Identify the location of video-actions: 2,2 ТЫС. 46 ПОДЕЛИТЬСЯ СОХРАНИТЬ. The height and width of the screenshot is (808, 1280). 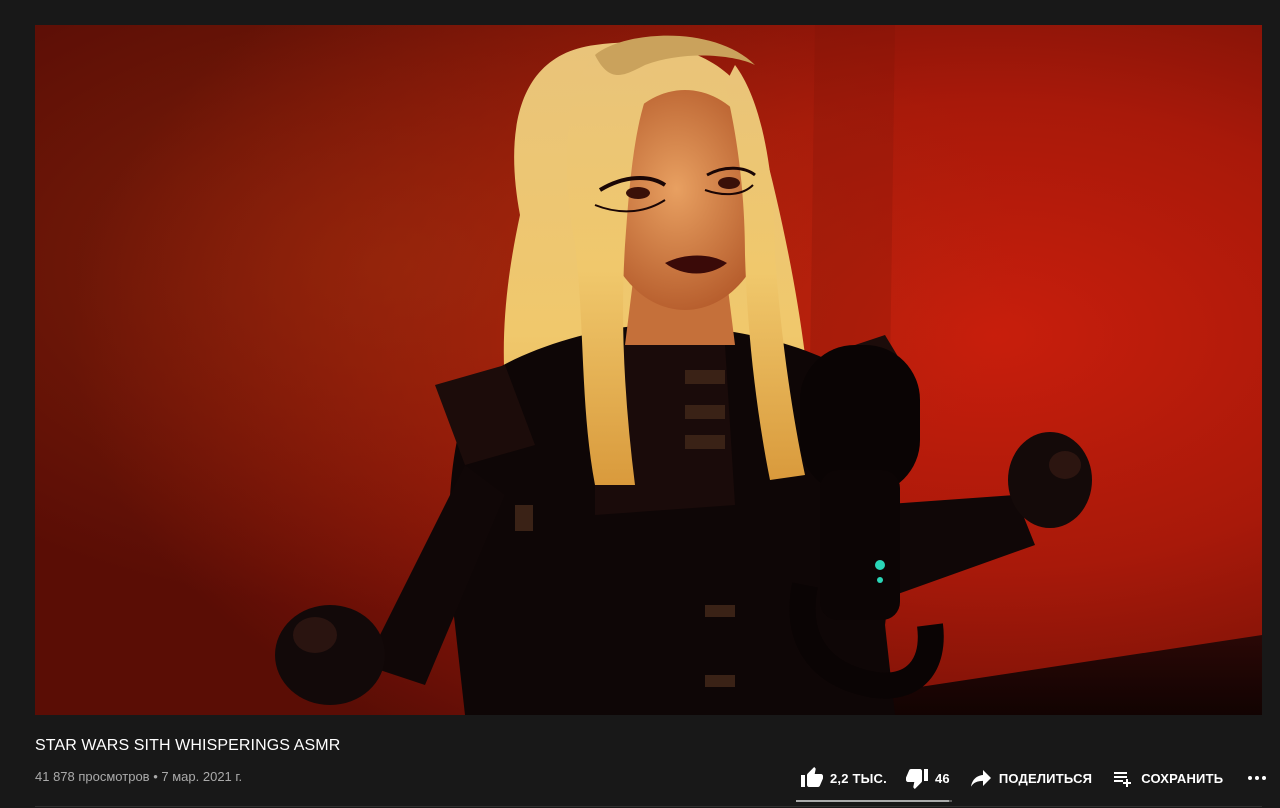
(1032, 778).